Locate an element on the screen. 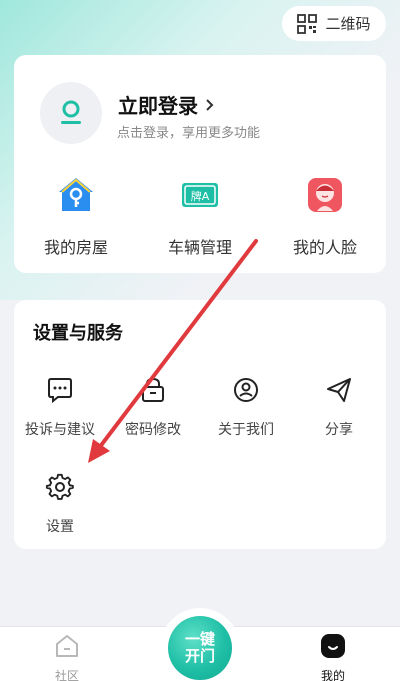 The height and width of the screenshot is (681, 400). qr-code-icon is located at coordinates (307, 23).